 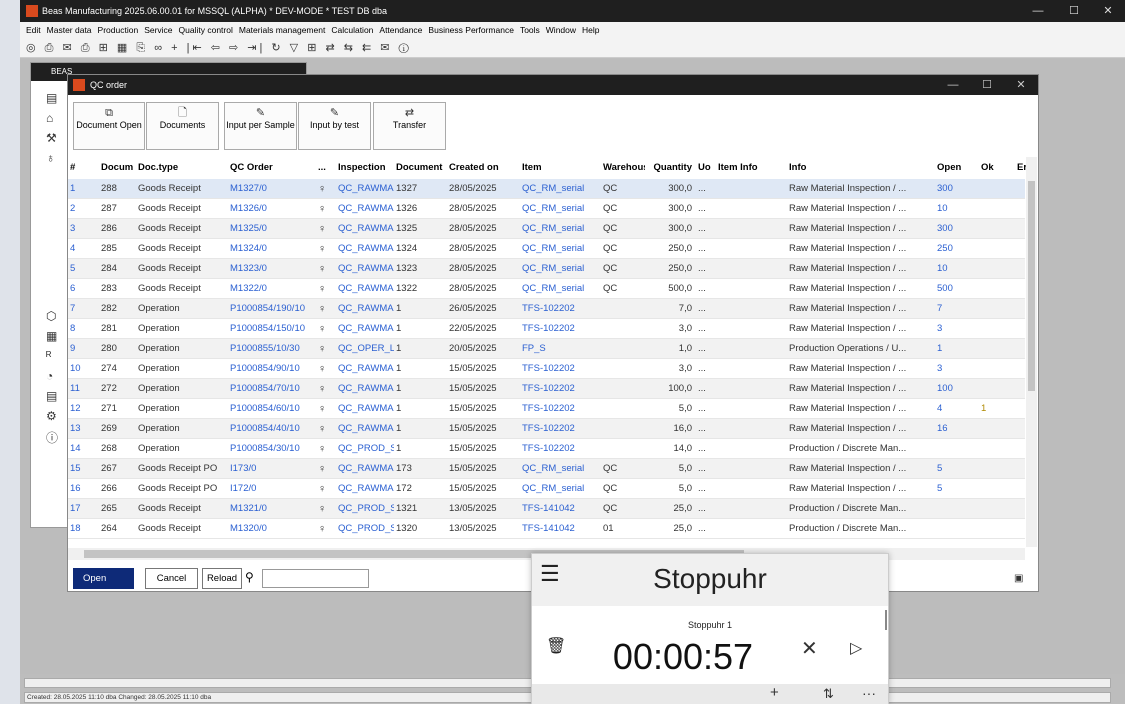 What do you see at coordinates (828, 694) in the screenshot?
I see `sort-icon: ⇅` at bounding box center [828, 694].